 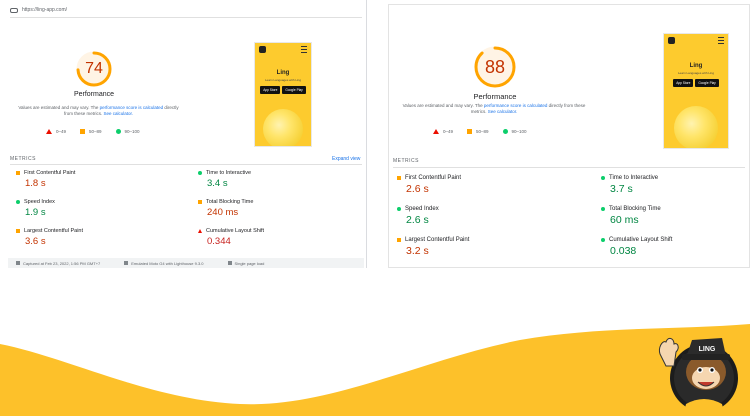 I want to click on metric-value: 60 ms, so click(x=624, y=220).